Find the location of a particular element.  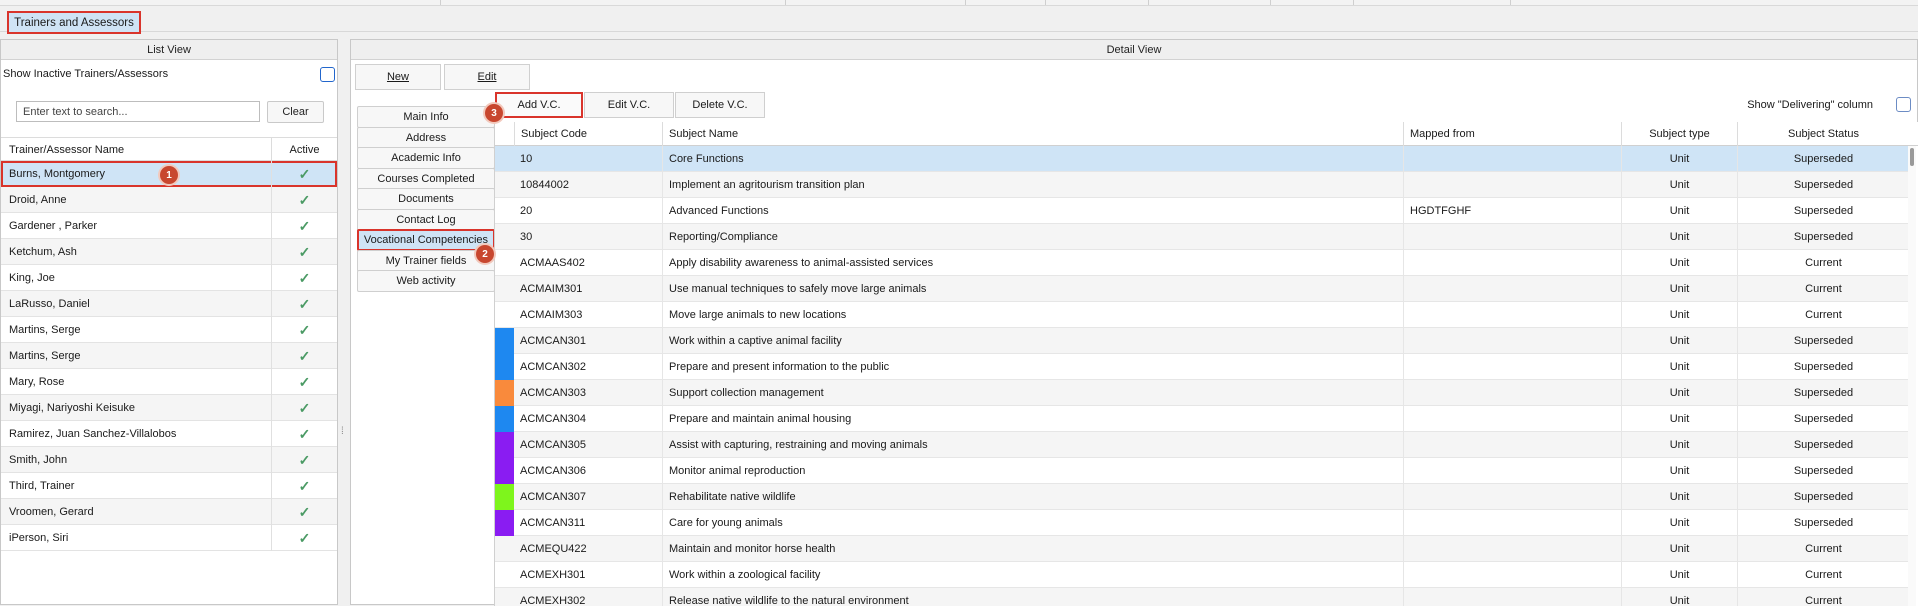

cell-code: ACMCAN301 is located at coordinates (553, 341).